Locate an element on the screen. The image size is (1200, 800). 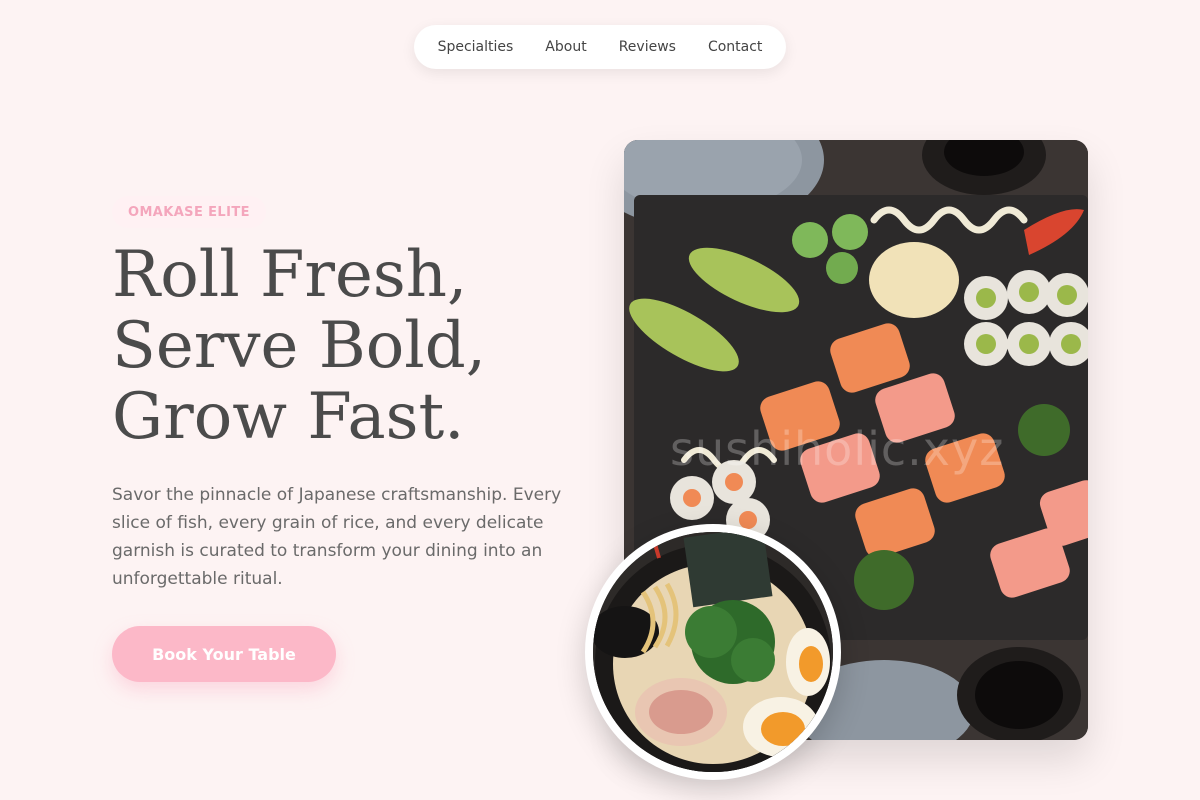
ramen-bowl-frame is located at coordinates (713, 652).